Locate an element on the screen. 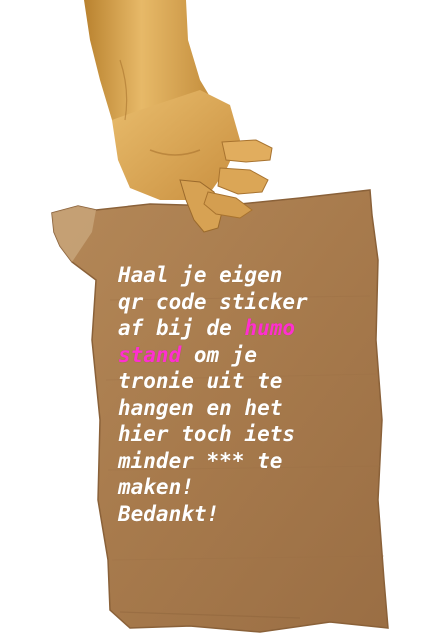 Image resolution: width=433 pixels, height=640 pixels. sign-line-5: tronie uit te is located at coordinates (200, 381).